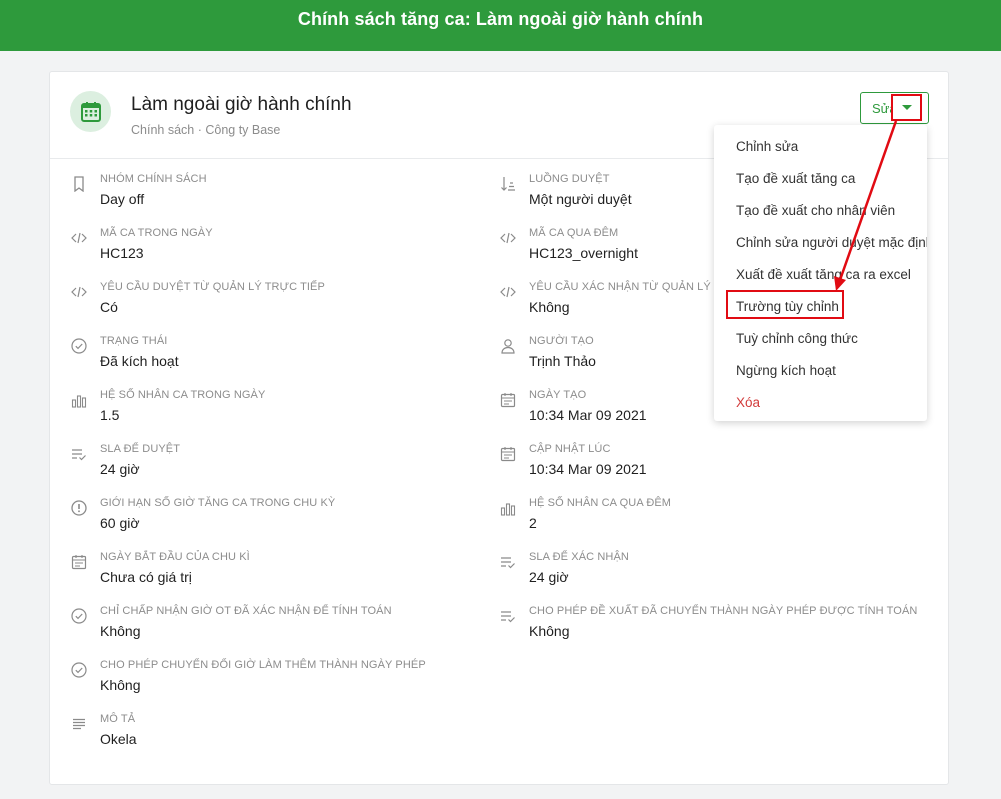 The image size is (1001, 799). Describe the element at coordinates (241, 104) in the screenshot. I see `policy-name: Làm ngoài giờ hành chính` at that location.